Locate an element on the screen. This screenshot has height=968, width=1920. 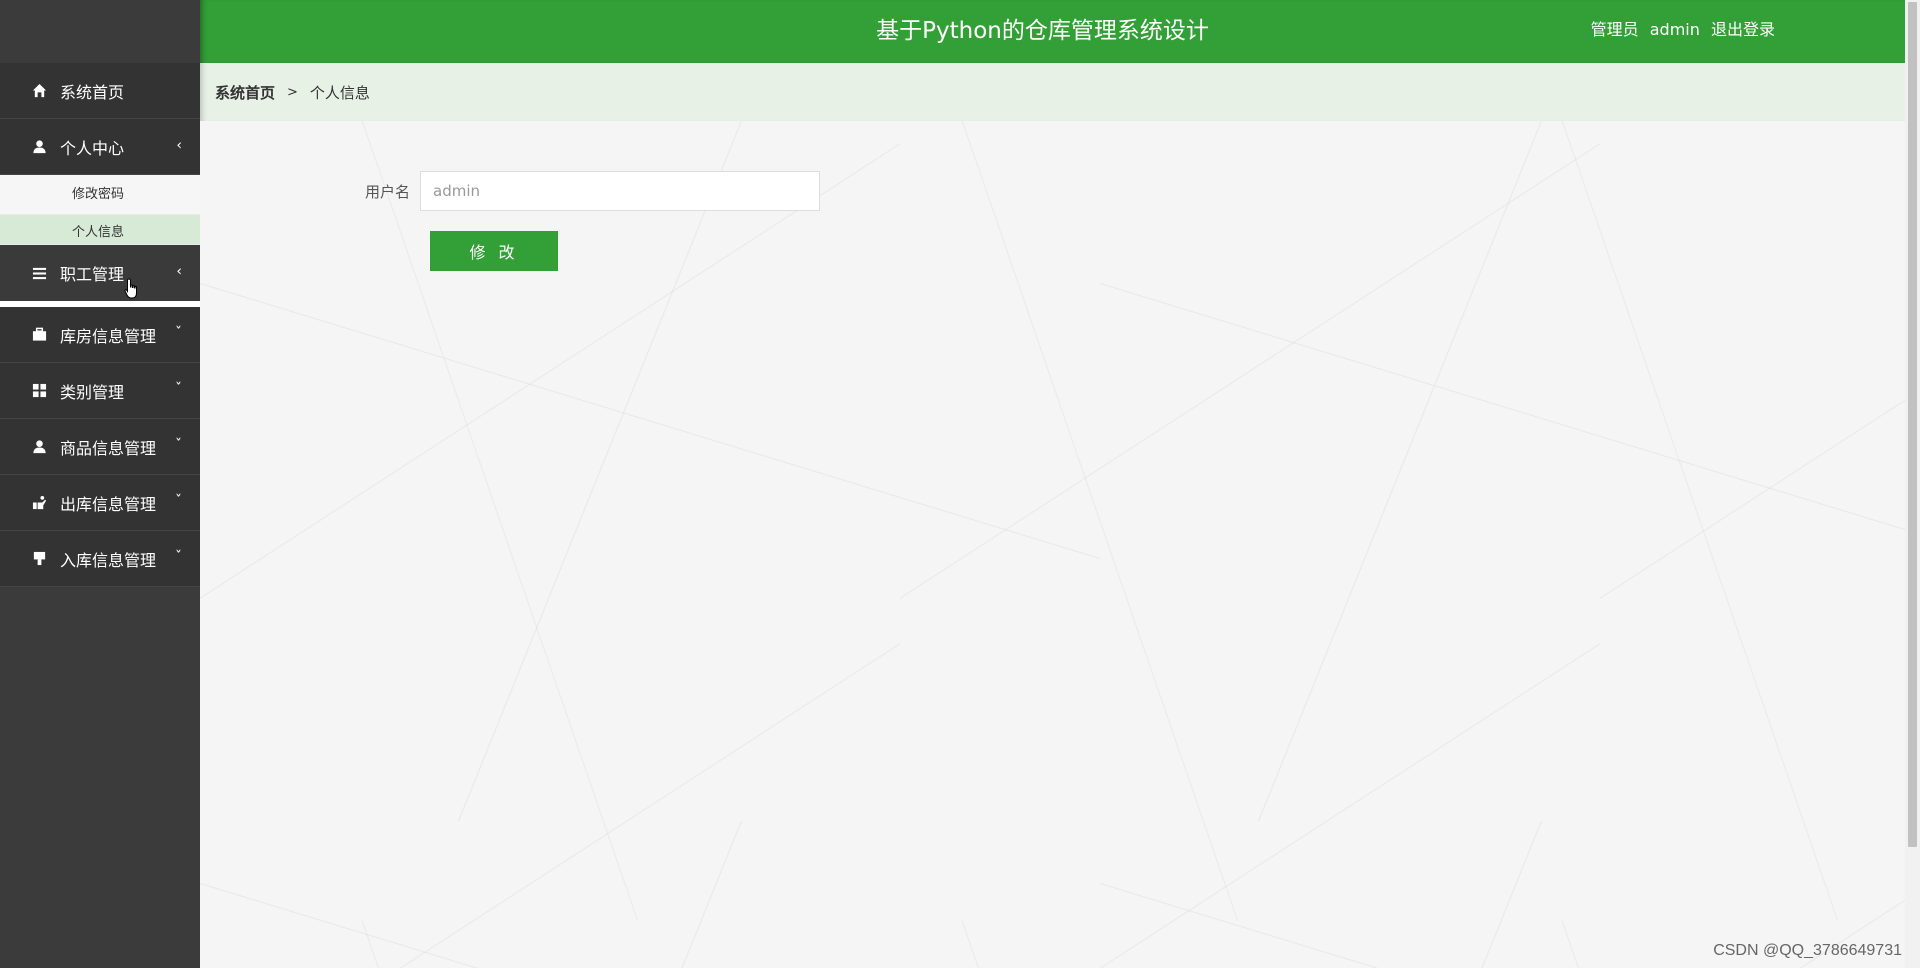
username-row: 用户名 is located at coordinates (510, 191).